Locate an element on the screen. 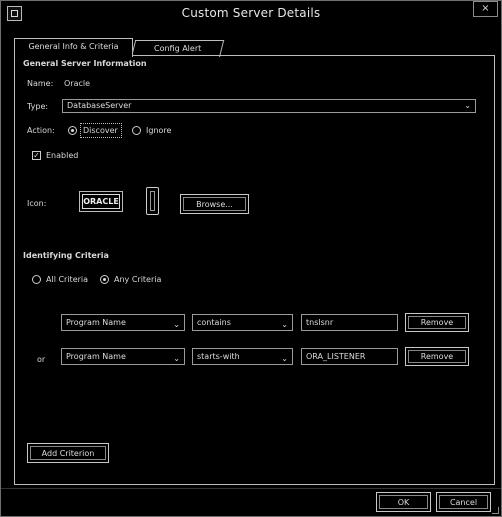 This screenshot has width=502, height=517. oracle-logo-text: ORACLE is located at coordinates (101, 201).